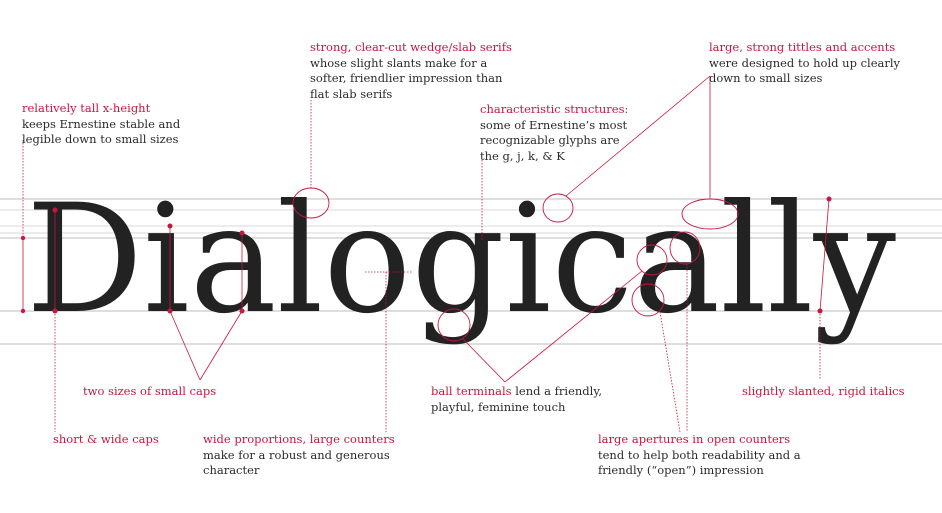  I want to click on annotation-apertures-line-2: friendly (“open”) impression, so click(681, 470).